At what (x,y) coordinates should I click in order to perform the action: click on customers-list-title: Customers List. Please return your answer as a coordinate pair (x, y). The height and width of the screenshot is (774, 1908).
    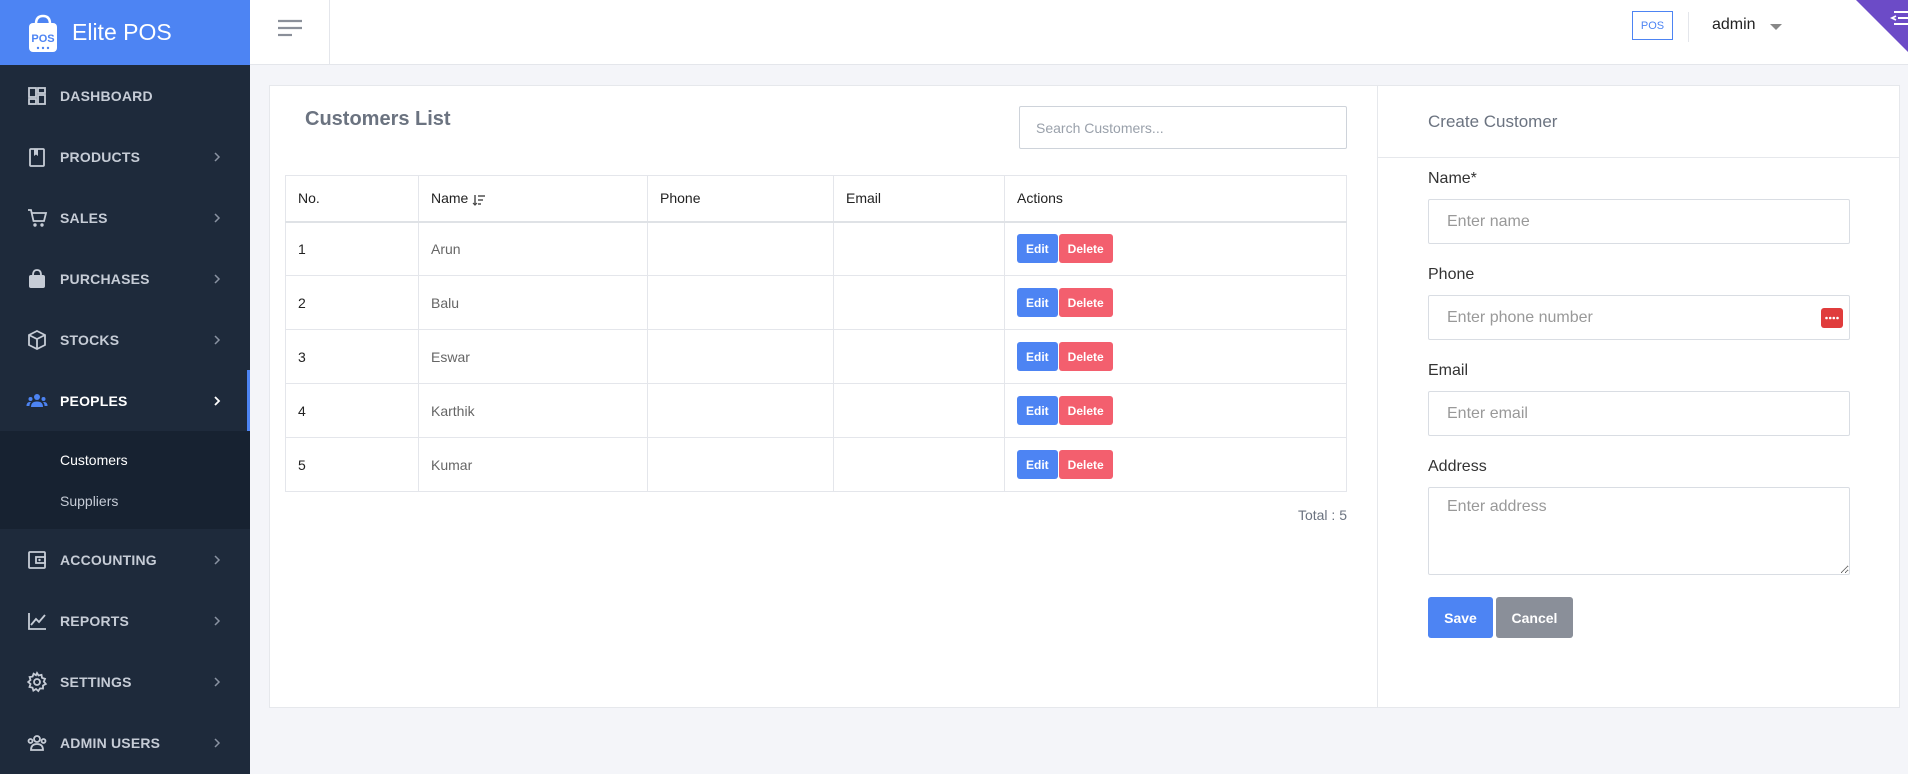
    Looking at the image, I should click on (378, 119).